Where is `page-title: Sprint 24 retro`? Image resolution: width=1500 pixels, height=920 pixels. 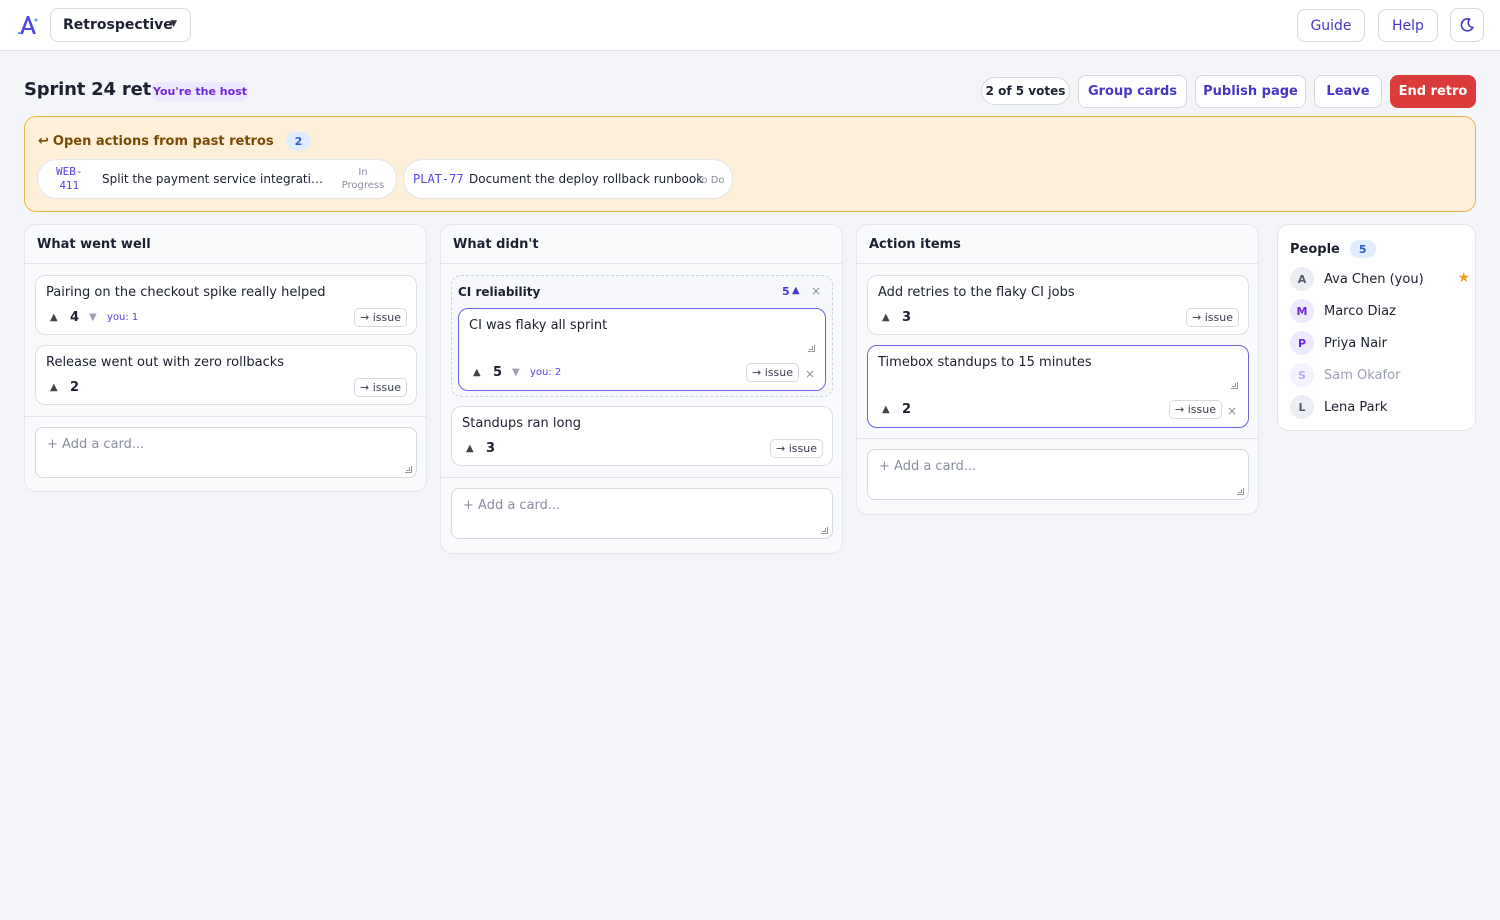
page-title: Sprint 24 retro is located at coordinates (98, 89).